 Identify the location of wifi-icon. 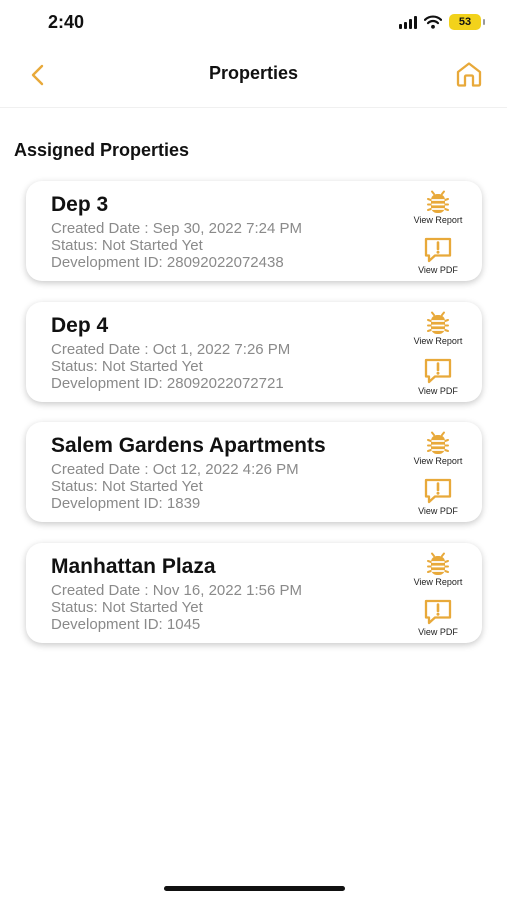
(433, 22).